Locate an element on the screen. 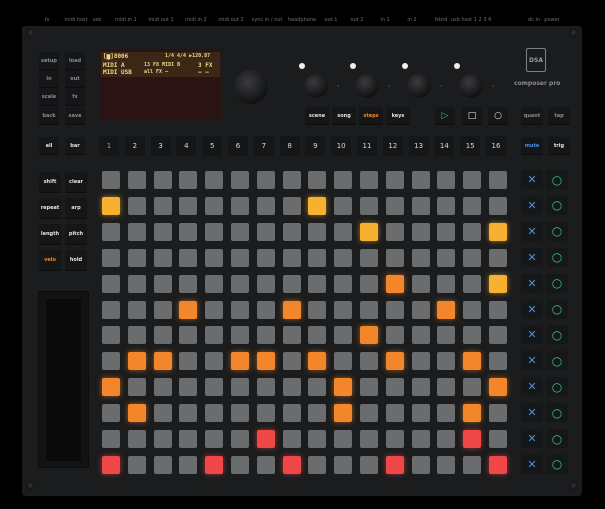 The width and height of the screenshot is (605, 509). step-button-9: 9 is located at coordinates (315, 146).